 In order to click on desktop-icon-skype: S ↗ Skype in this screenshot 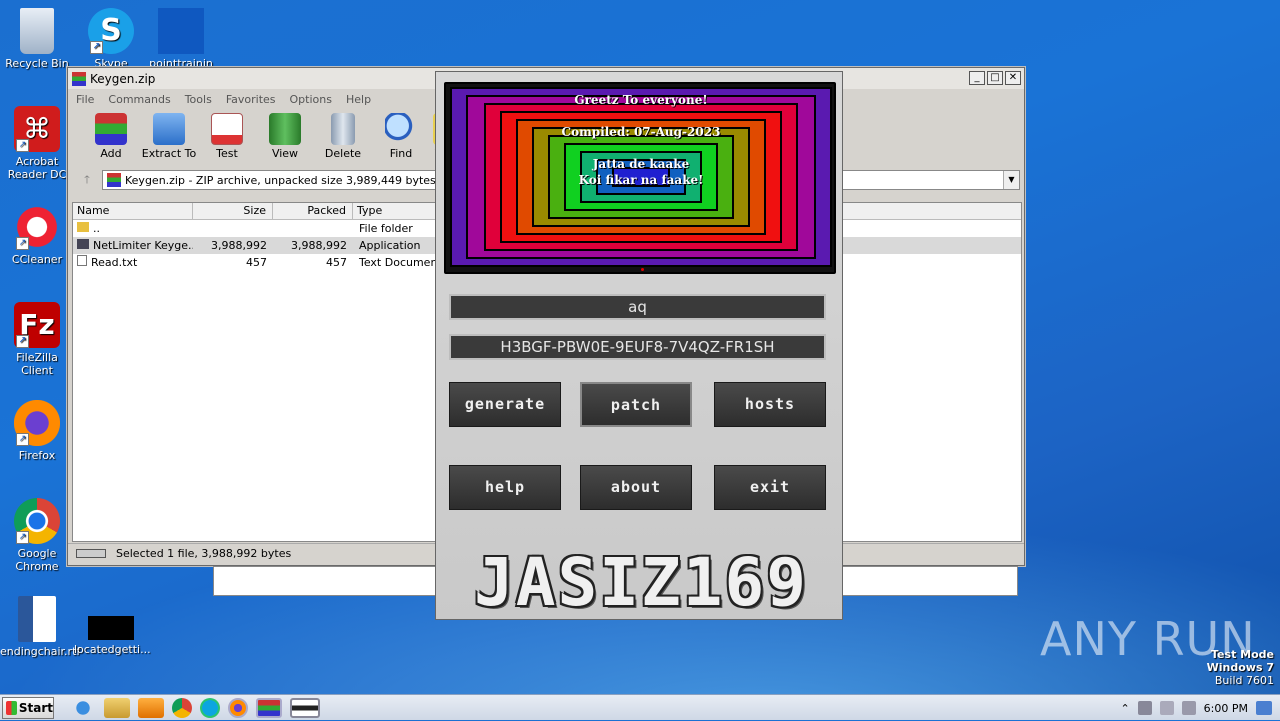, I will do `click(111, 39)`.